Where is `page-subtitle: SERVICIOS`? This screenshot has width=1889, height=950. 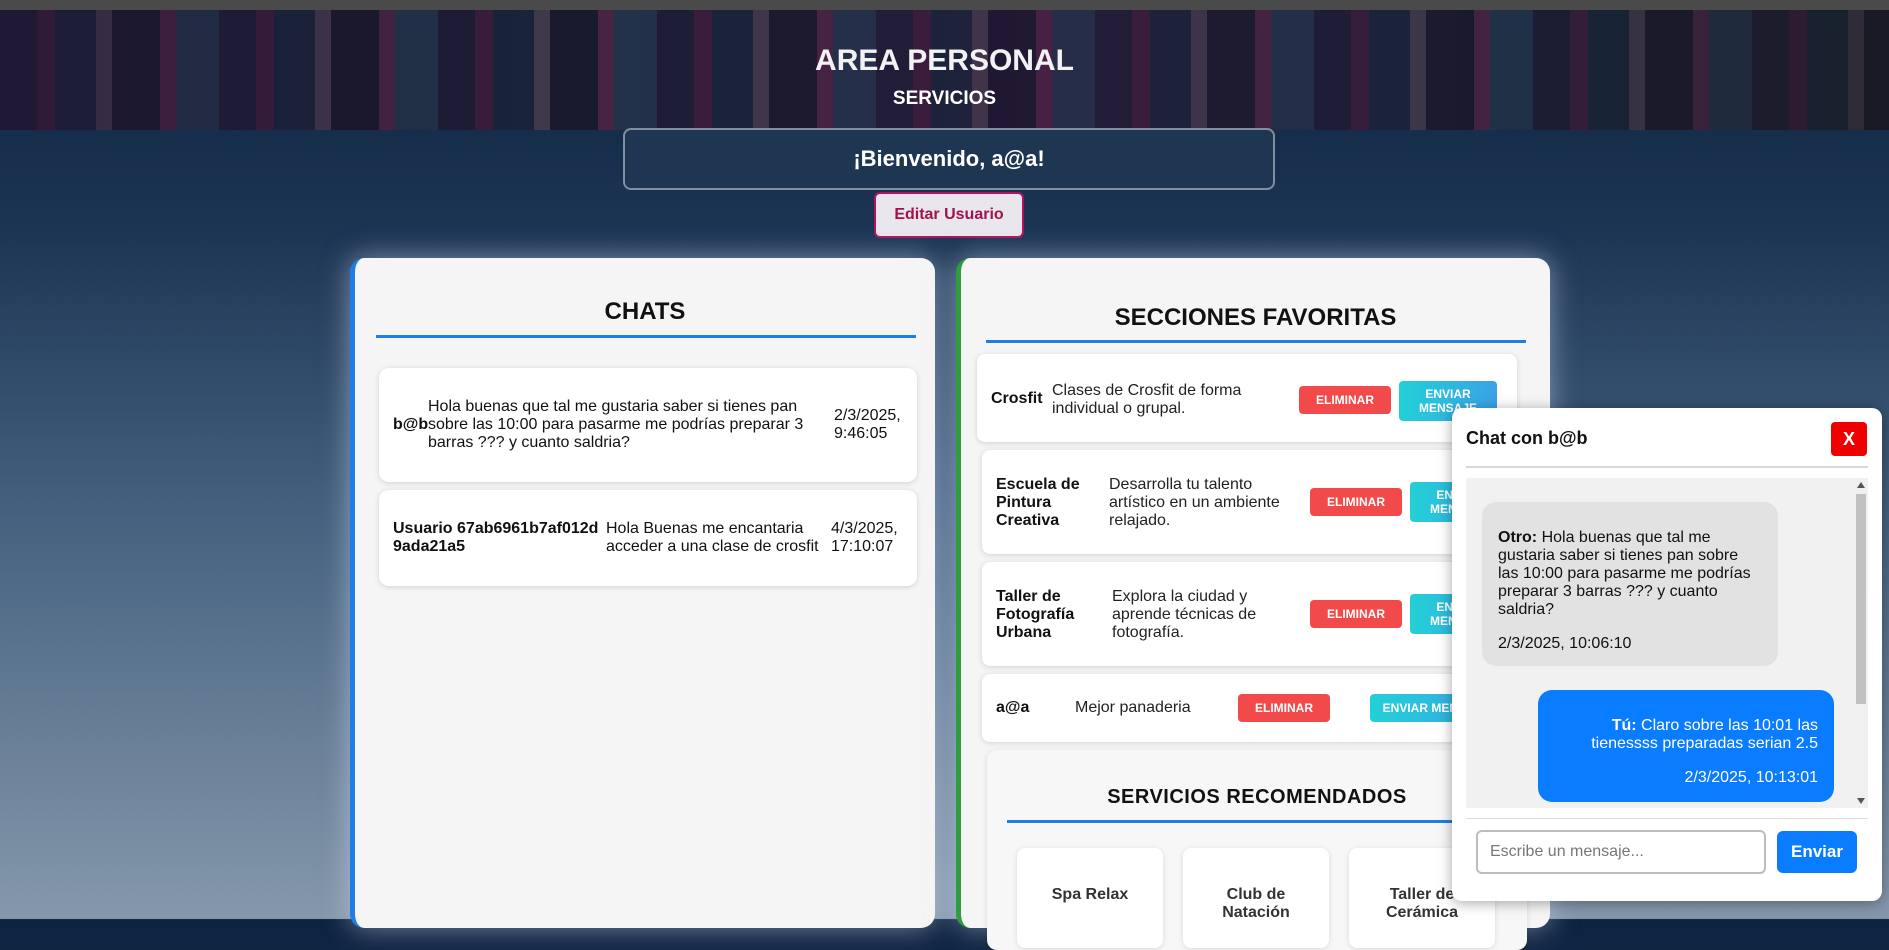 page-subtitle: SERVICIOS is located at coordinates (944, 98).